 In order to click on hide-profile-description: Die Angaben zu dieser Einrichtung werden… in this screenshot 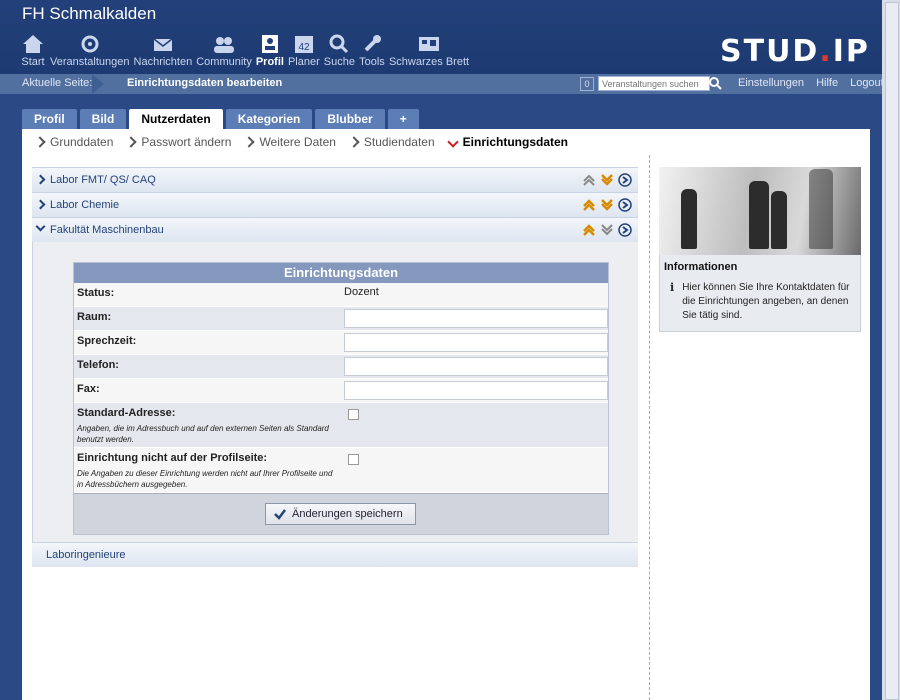, I will do `click(205, 479)`.